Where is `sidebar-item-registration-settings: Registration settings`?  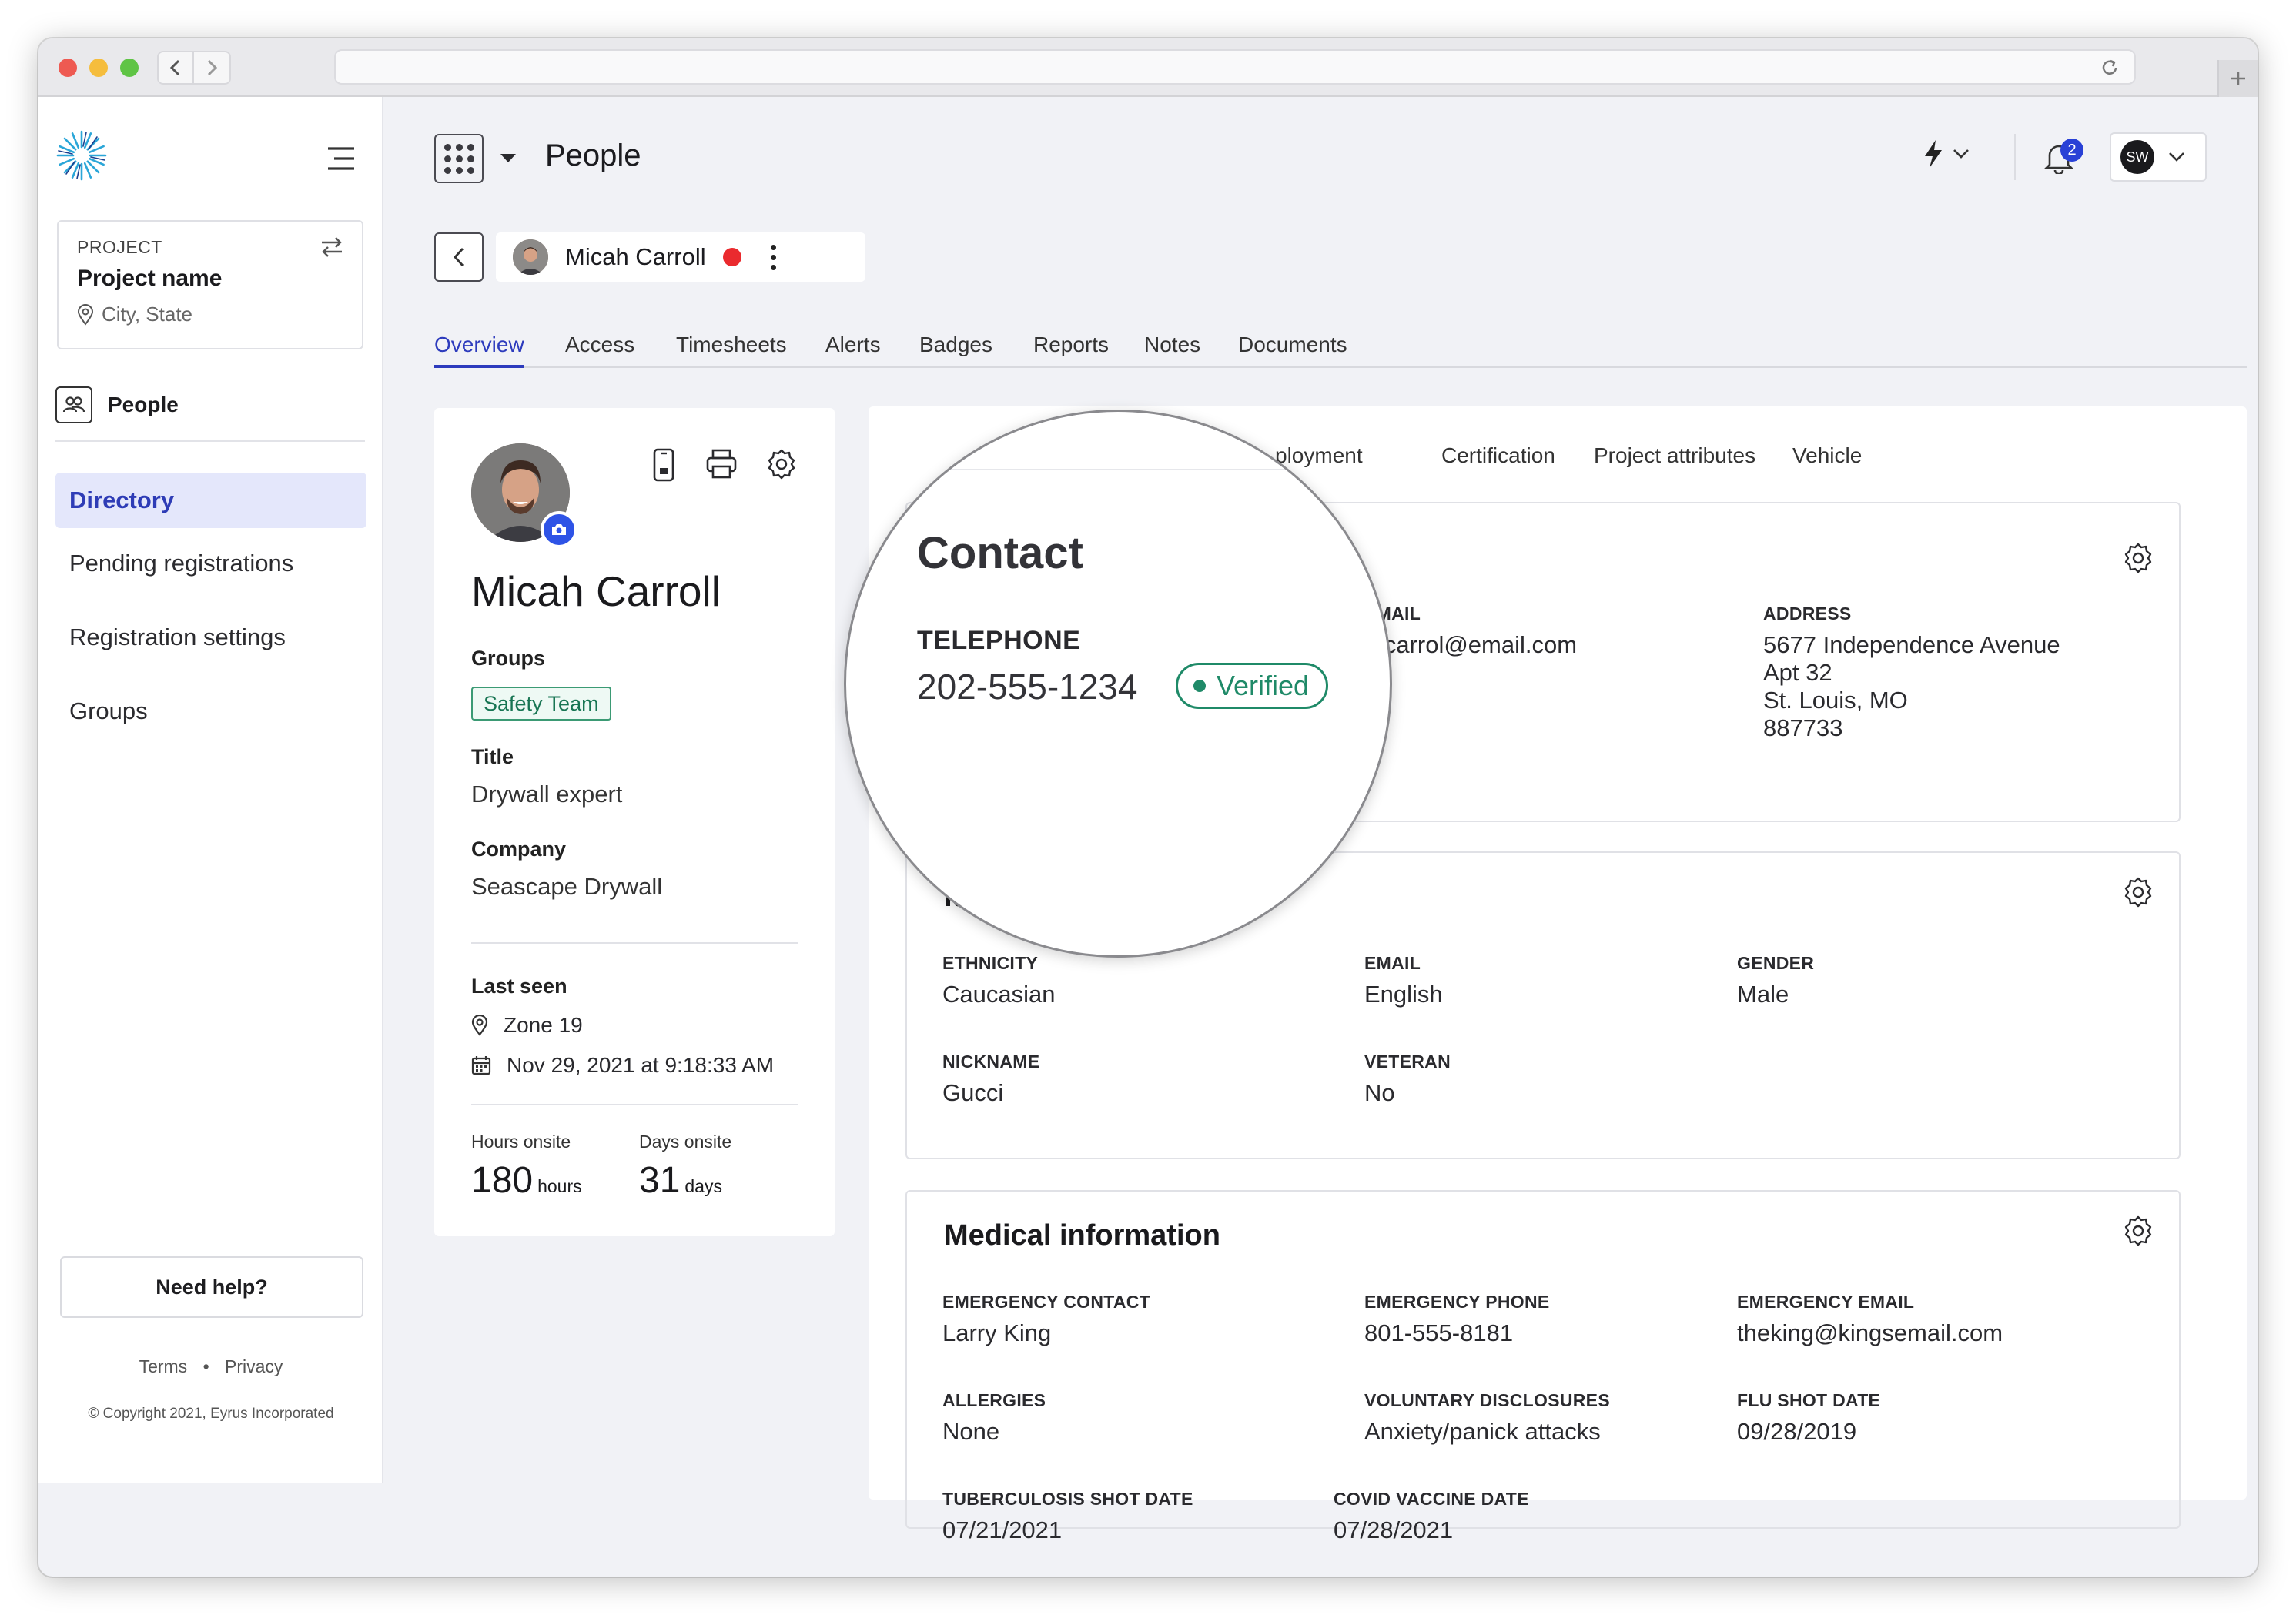 sidebar-item-registration-settings: Registration settings is located at coordinates (210, 637).